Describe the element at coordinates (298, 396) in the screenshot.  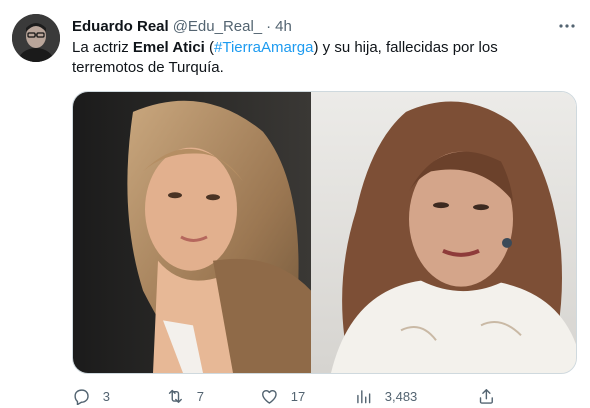
I see `like-count: 17` at that location.